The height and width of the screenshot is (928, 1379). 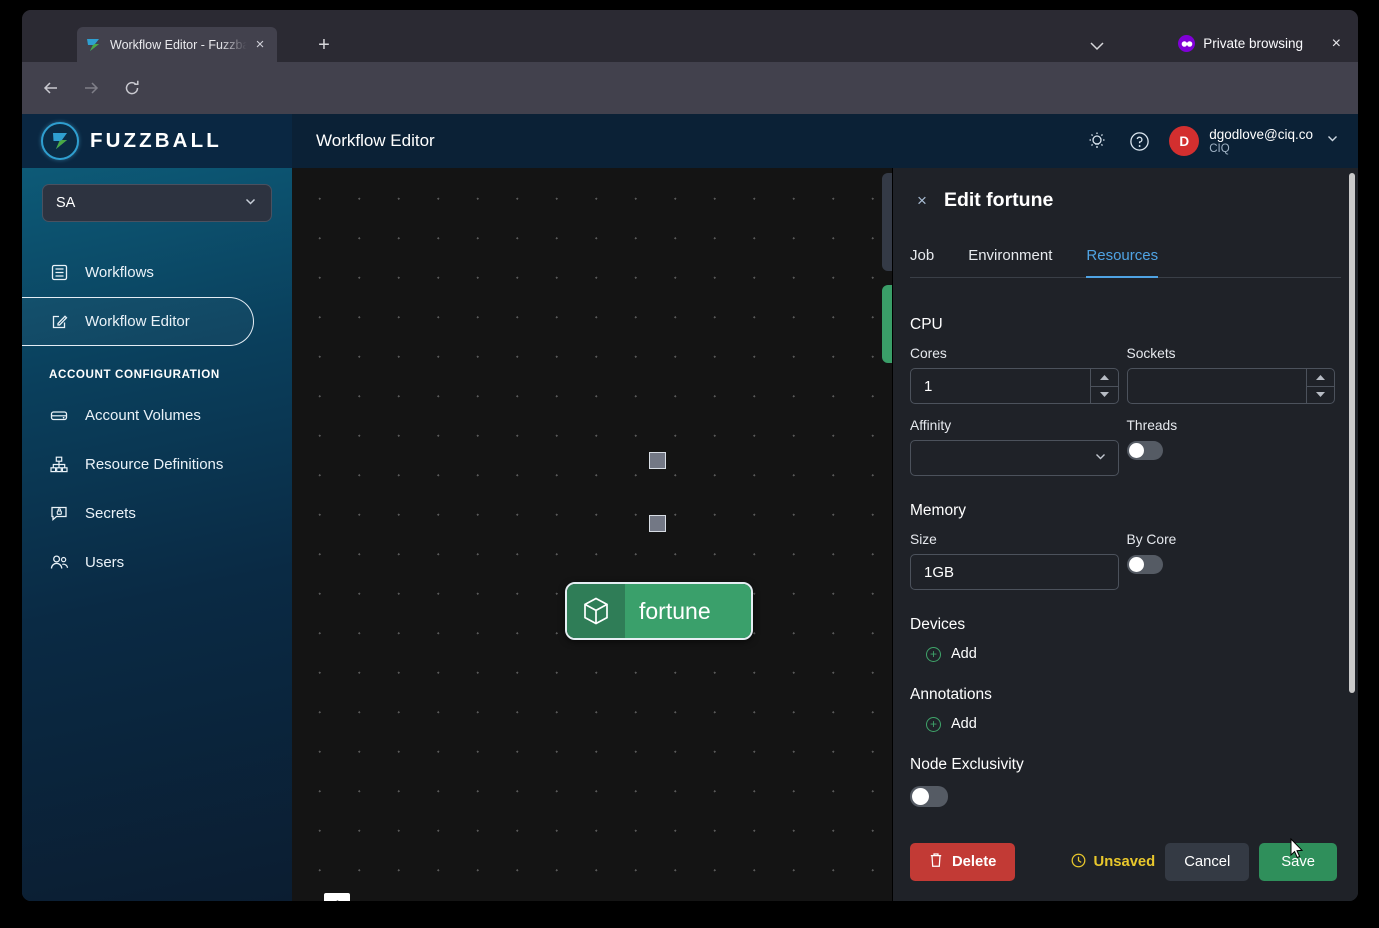 I want to click on header-actions: D dgodlove@ciq.co CIQ, so click(x=1212, y=141).